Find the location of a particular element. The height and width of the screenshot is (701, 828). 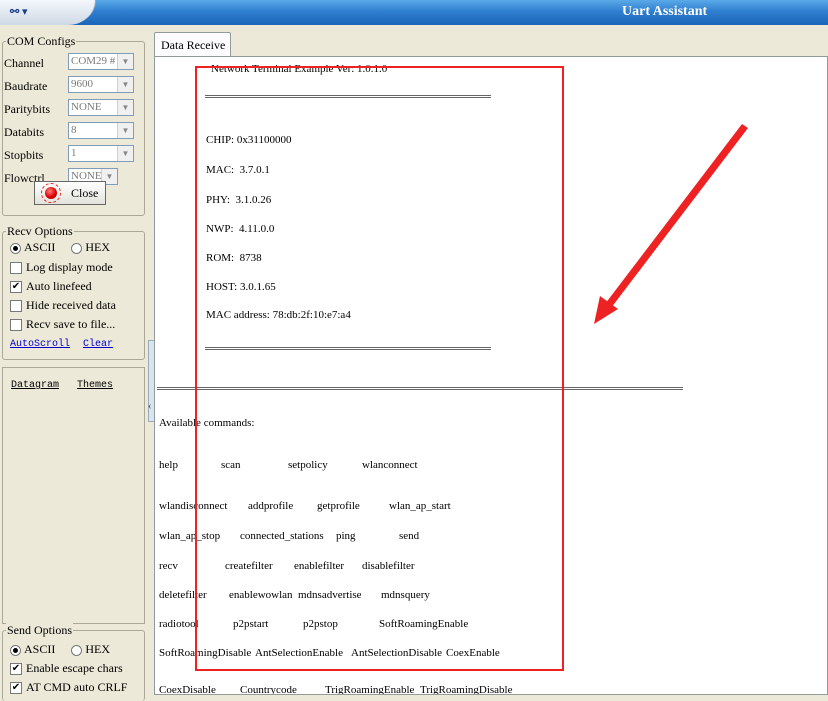

escape-chars-checkbox: ✔ is located at coordinates (16, 669).